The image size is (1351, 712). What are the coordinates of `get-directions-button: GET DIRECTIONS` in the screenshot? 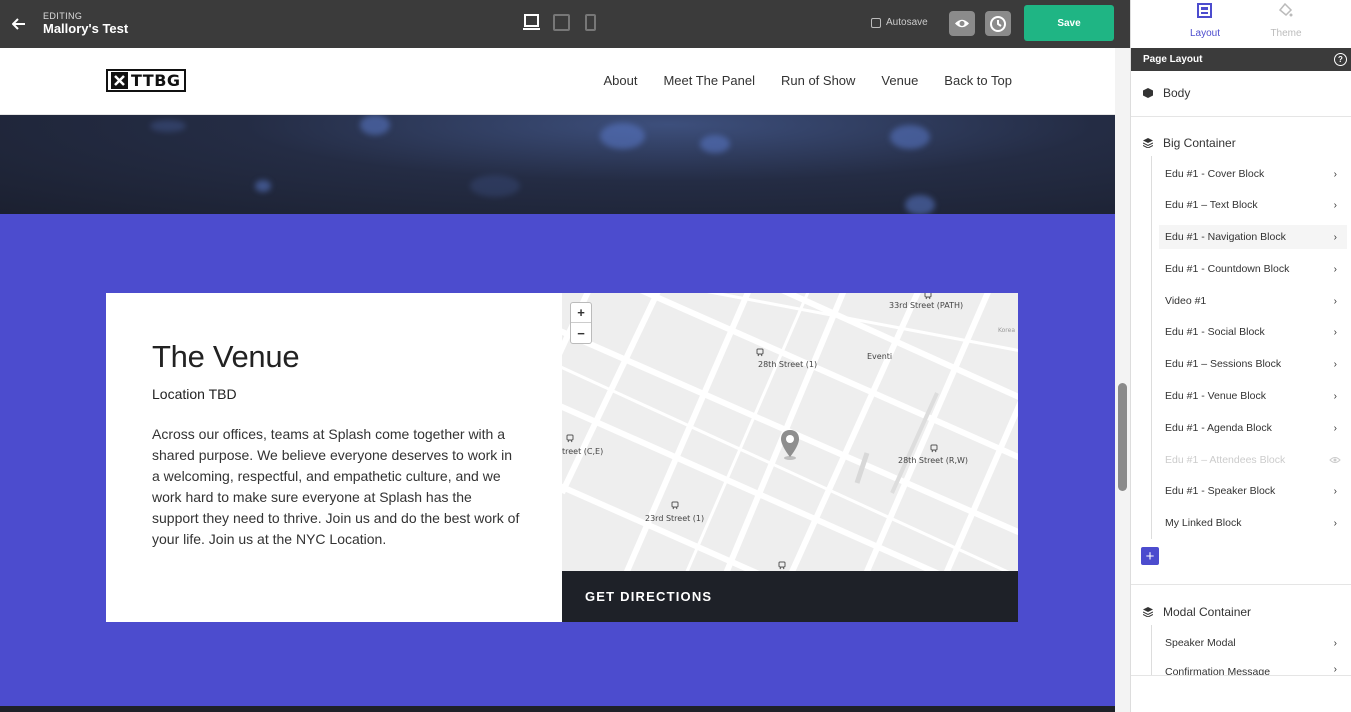 It's located at (790, 596).